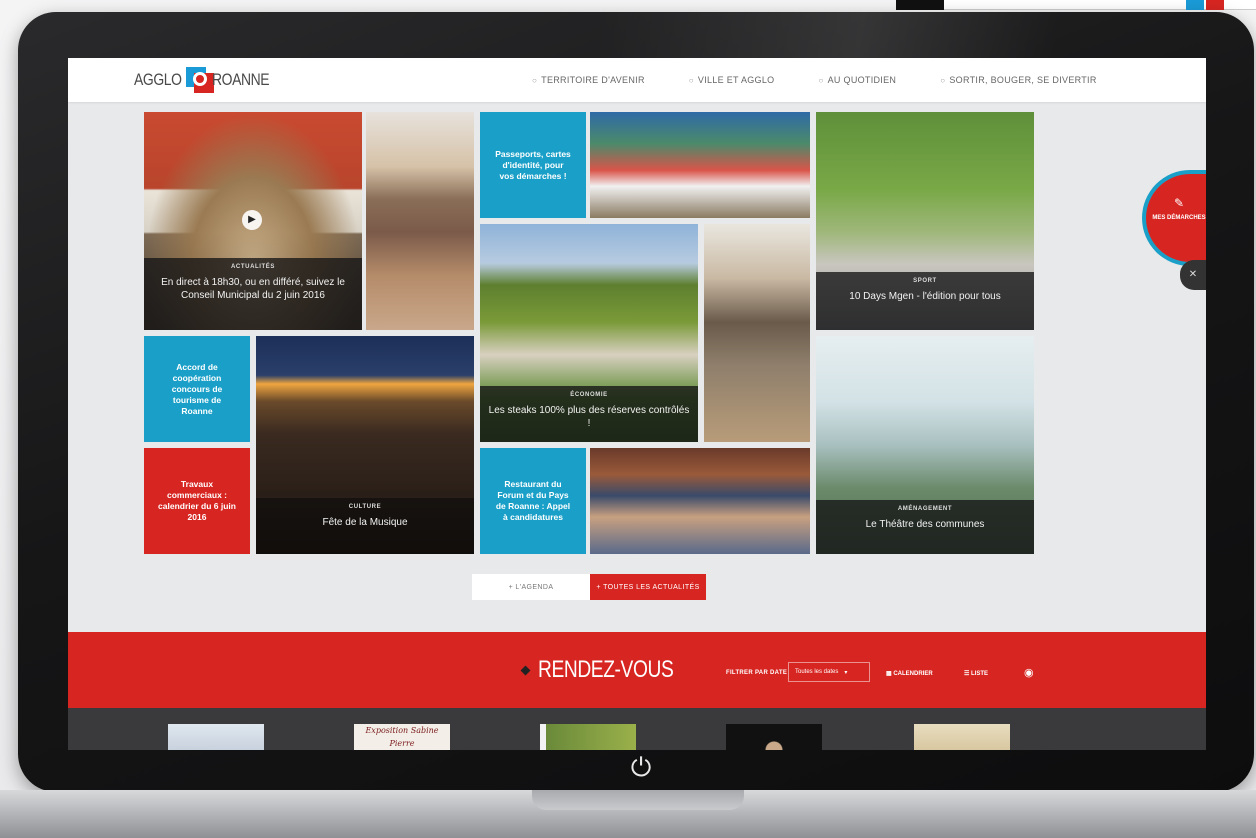 This screenshot has width=1256, height=838. I want to click on play-icon: ▶, so click(252, 220).